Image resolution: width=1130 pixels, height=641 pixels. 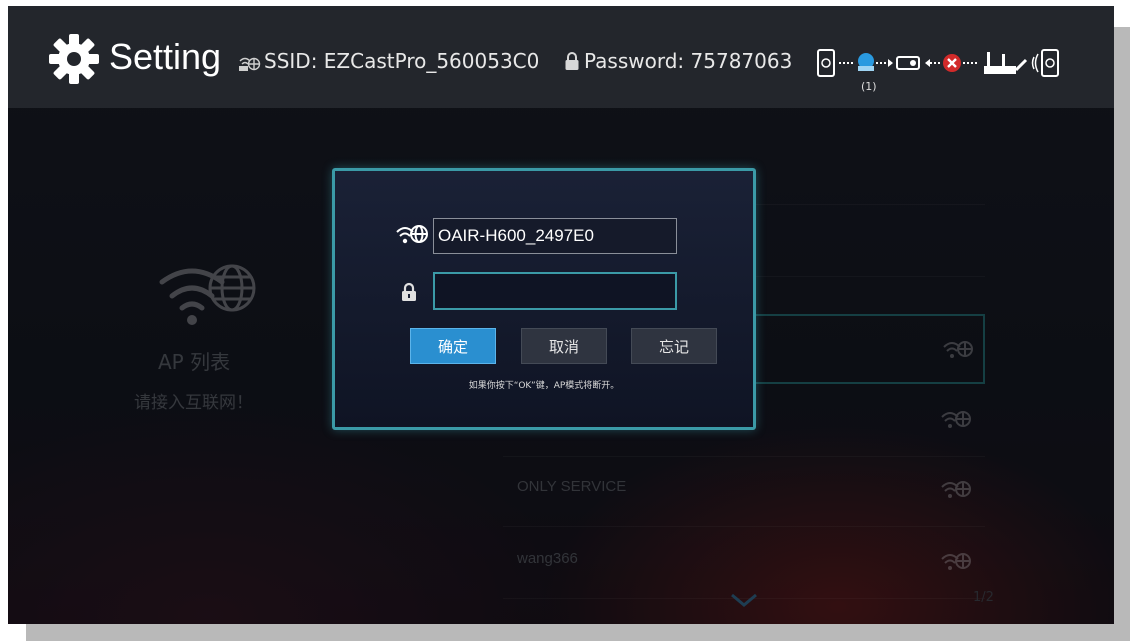 What do you see at coordinates (869, 86) in the screenshot?
I see `connection-count: (1)` at bounding box center [869, 86].